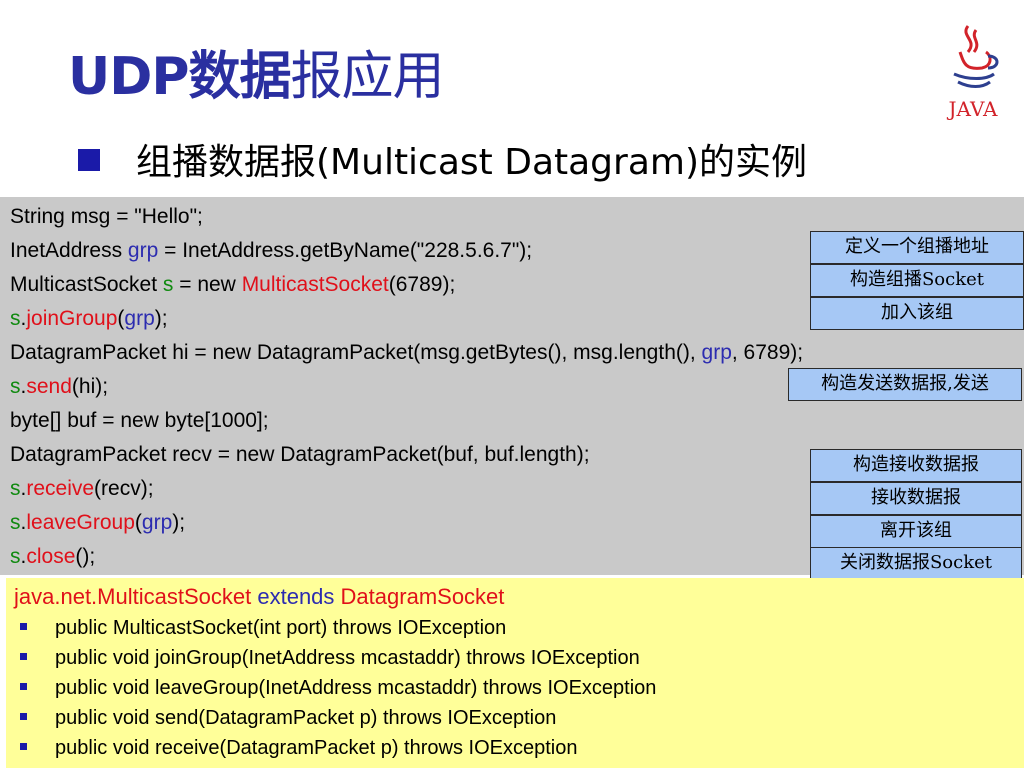 The image size is (1024, 768). Describe the element at coordinates (508, 162) in the screenshot. I see `subtitle-latin: (Multicast Datagram)` at that location.